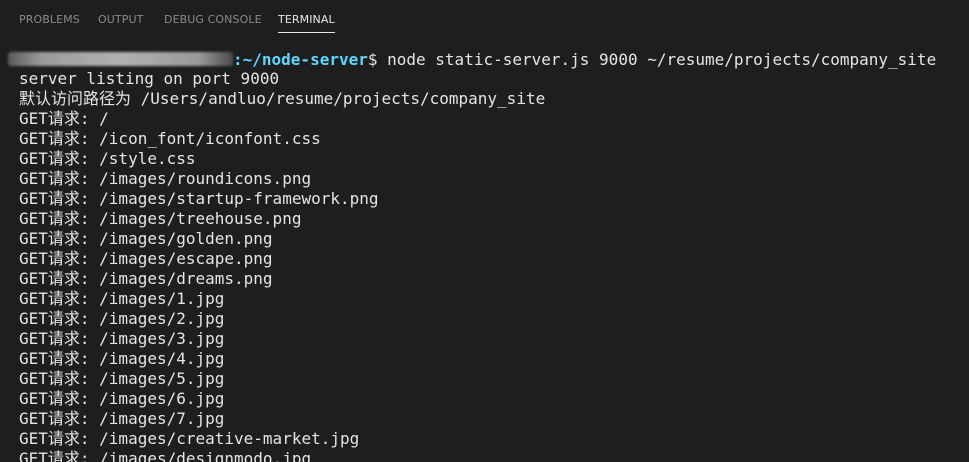 This screenshot has width=969, height=462. Describe the element at coordinates (122, 298) in the screenshot. I see `output-line: GET请求: /images/1.jpg` at that location.